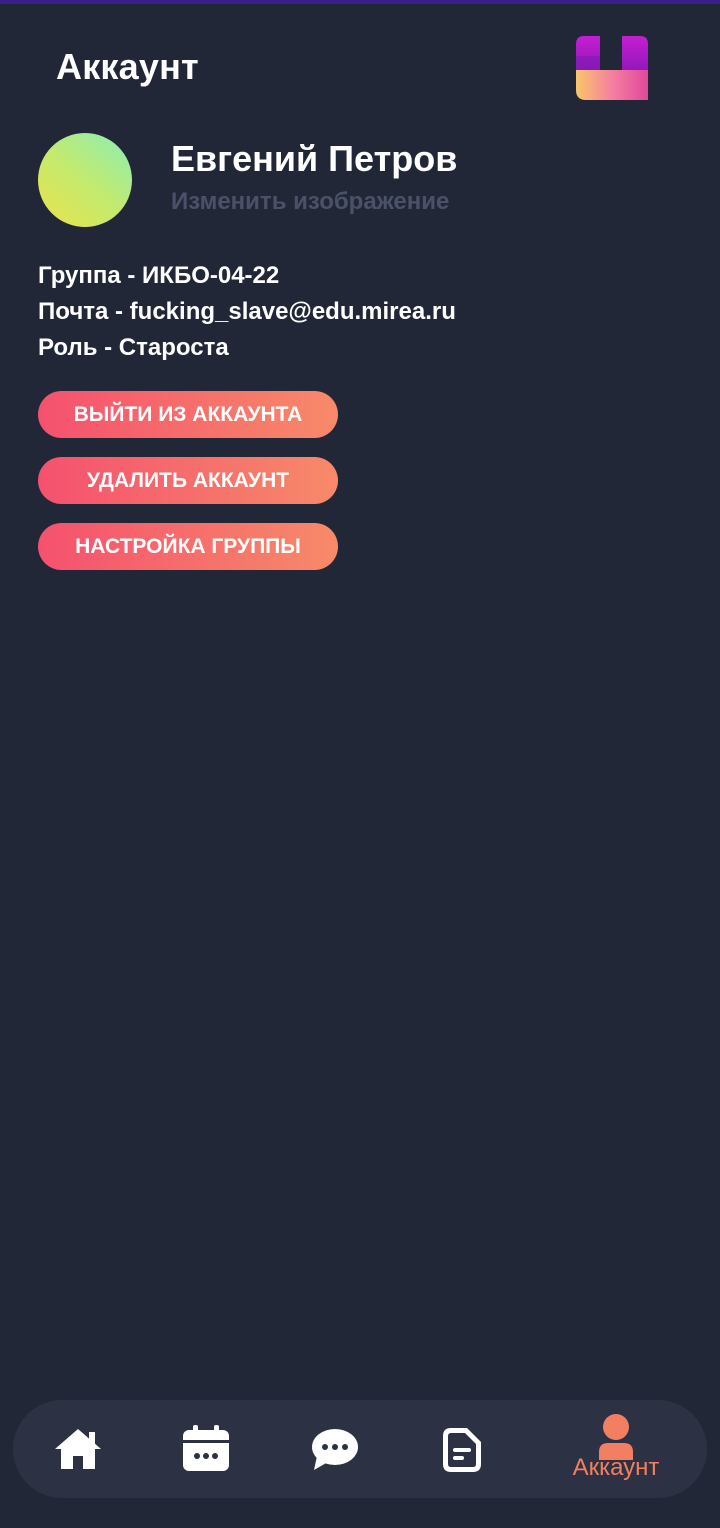 The height and width of the screenshot is (1528, 720). I want to click on bottom-navigation: Аккаунт, so click(360, 1449).